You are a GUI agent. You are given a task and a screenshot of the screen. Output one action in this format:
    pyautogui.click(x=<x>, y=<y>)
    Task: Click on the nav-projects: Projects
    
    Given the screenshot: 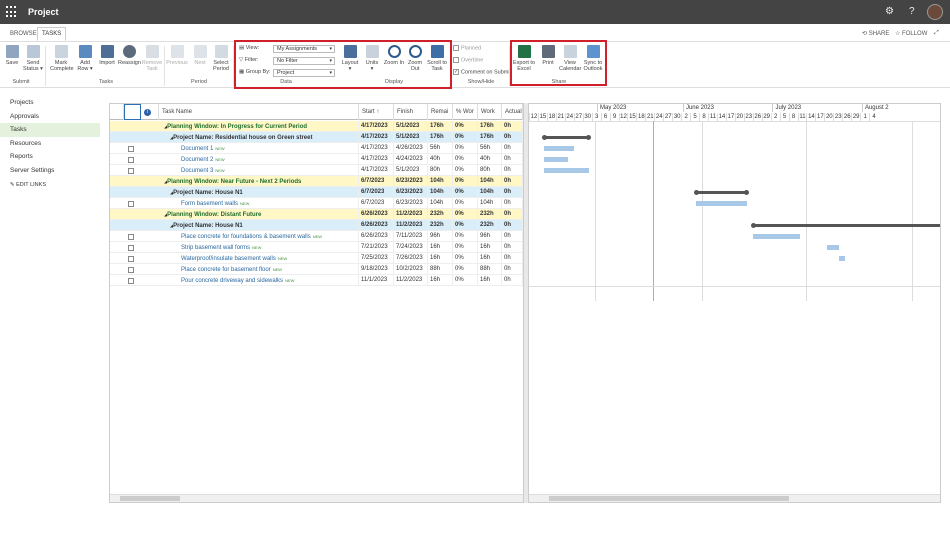 What is the action you would take?
    pyautogui.click(x=50, y=103)
    